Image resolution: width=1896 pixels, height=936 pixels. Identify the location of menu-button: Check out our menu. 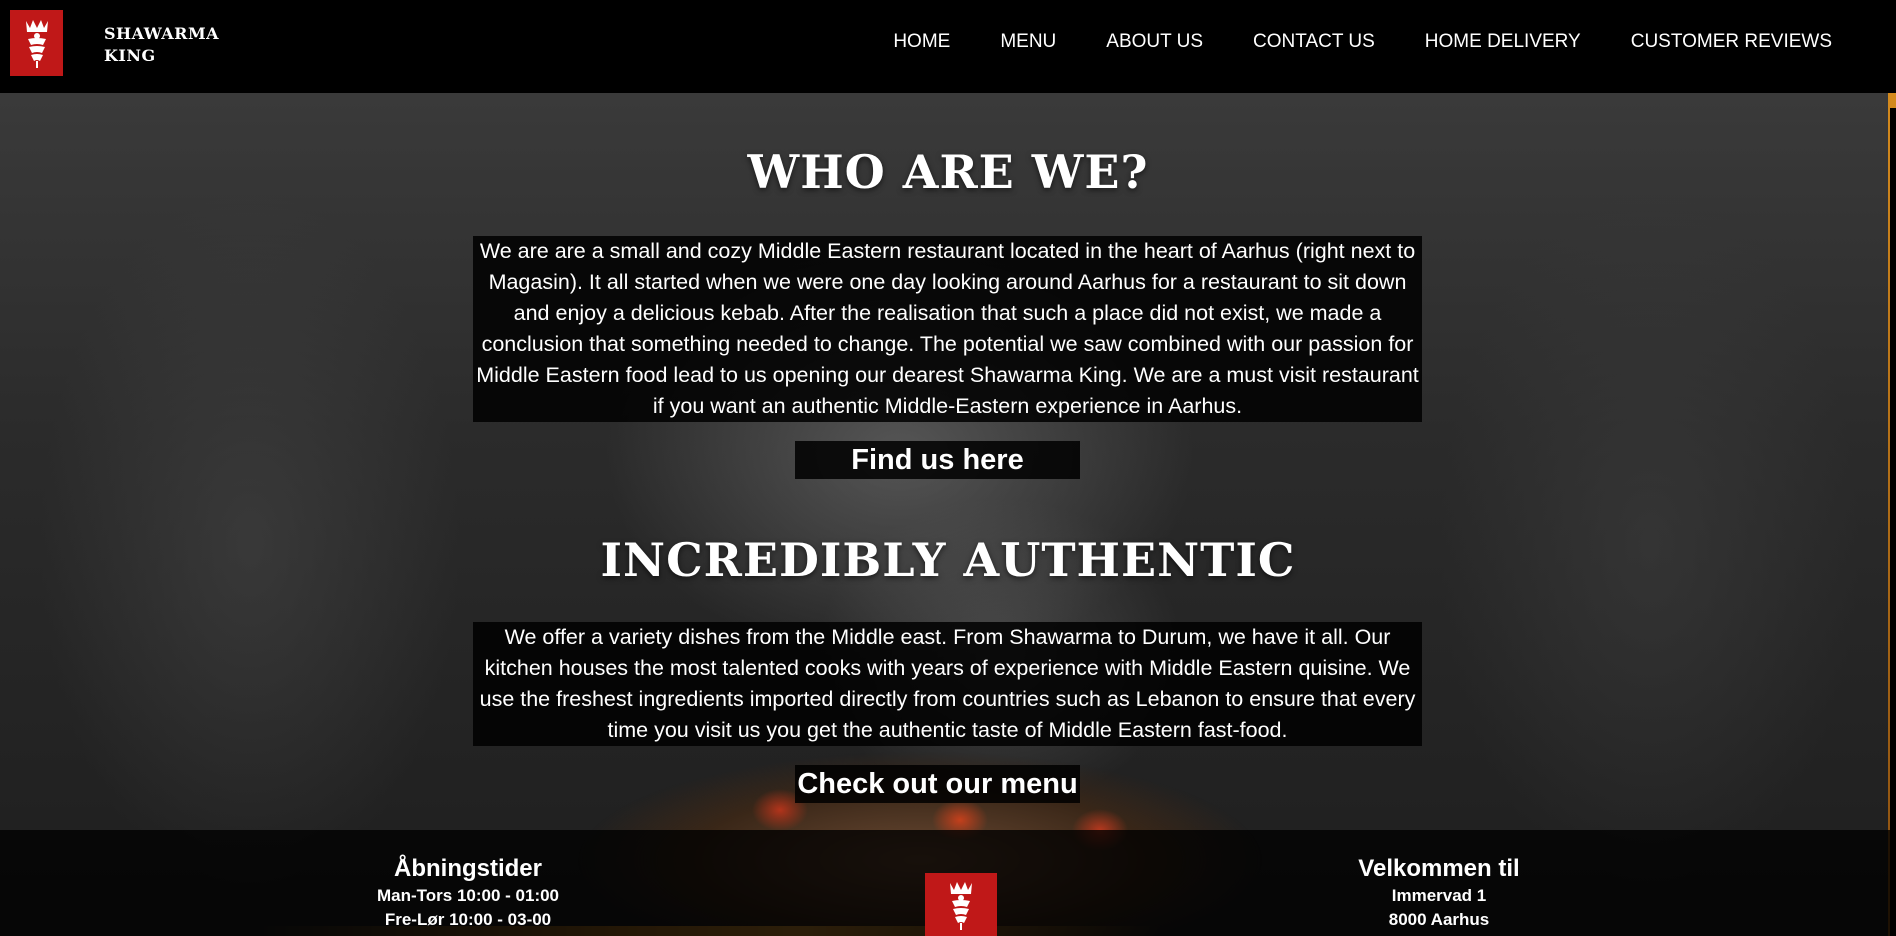
(937, 784).